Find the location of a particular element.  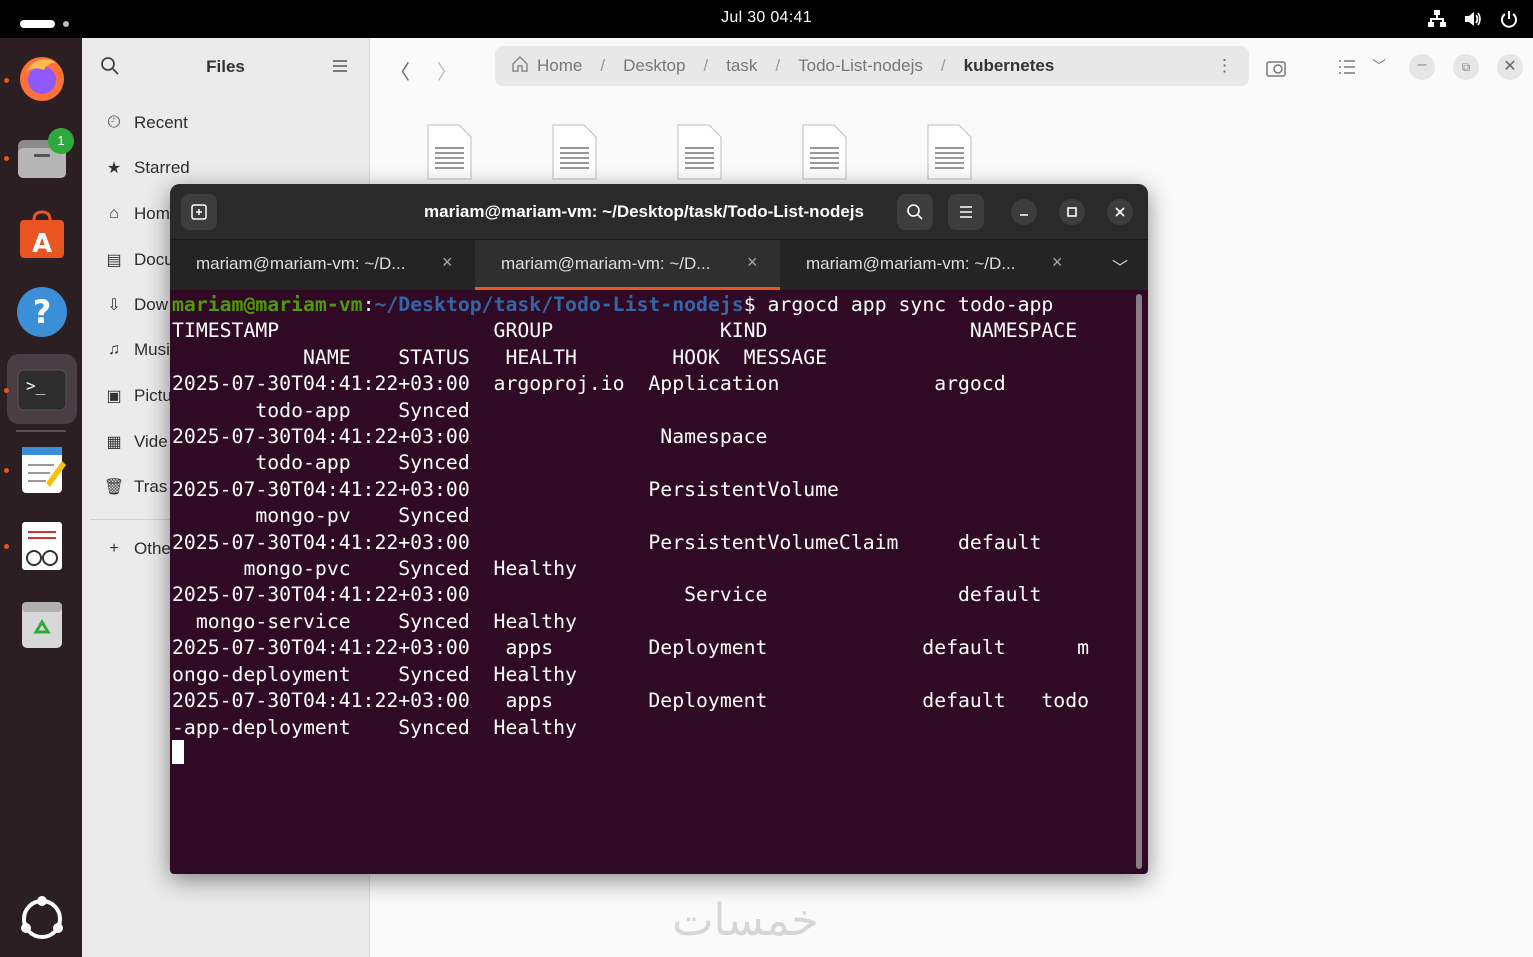

scrollbar is located at coordinates (1139, 581).